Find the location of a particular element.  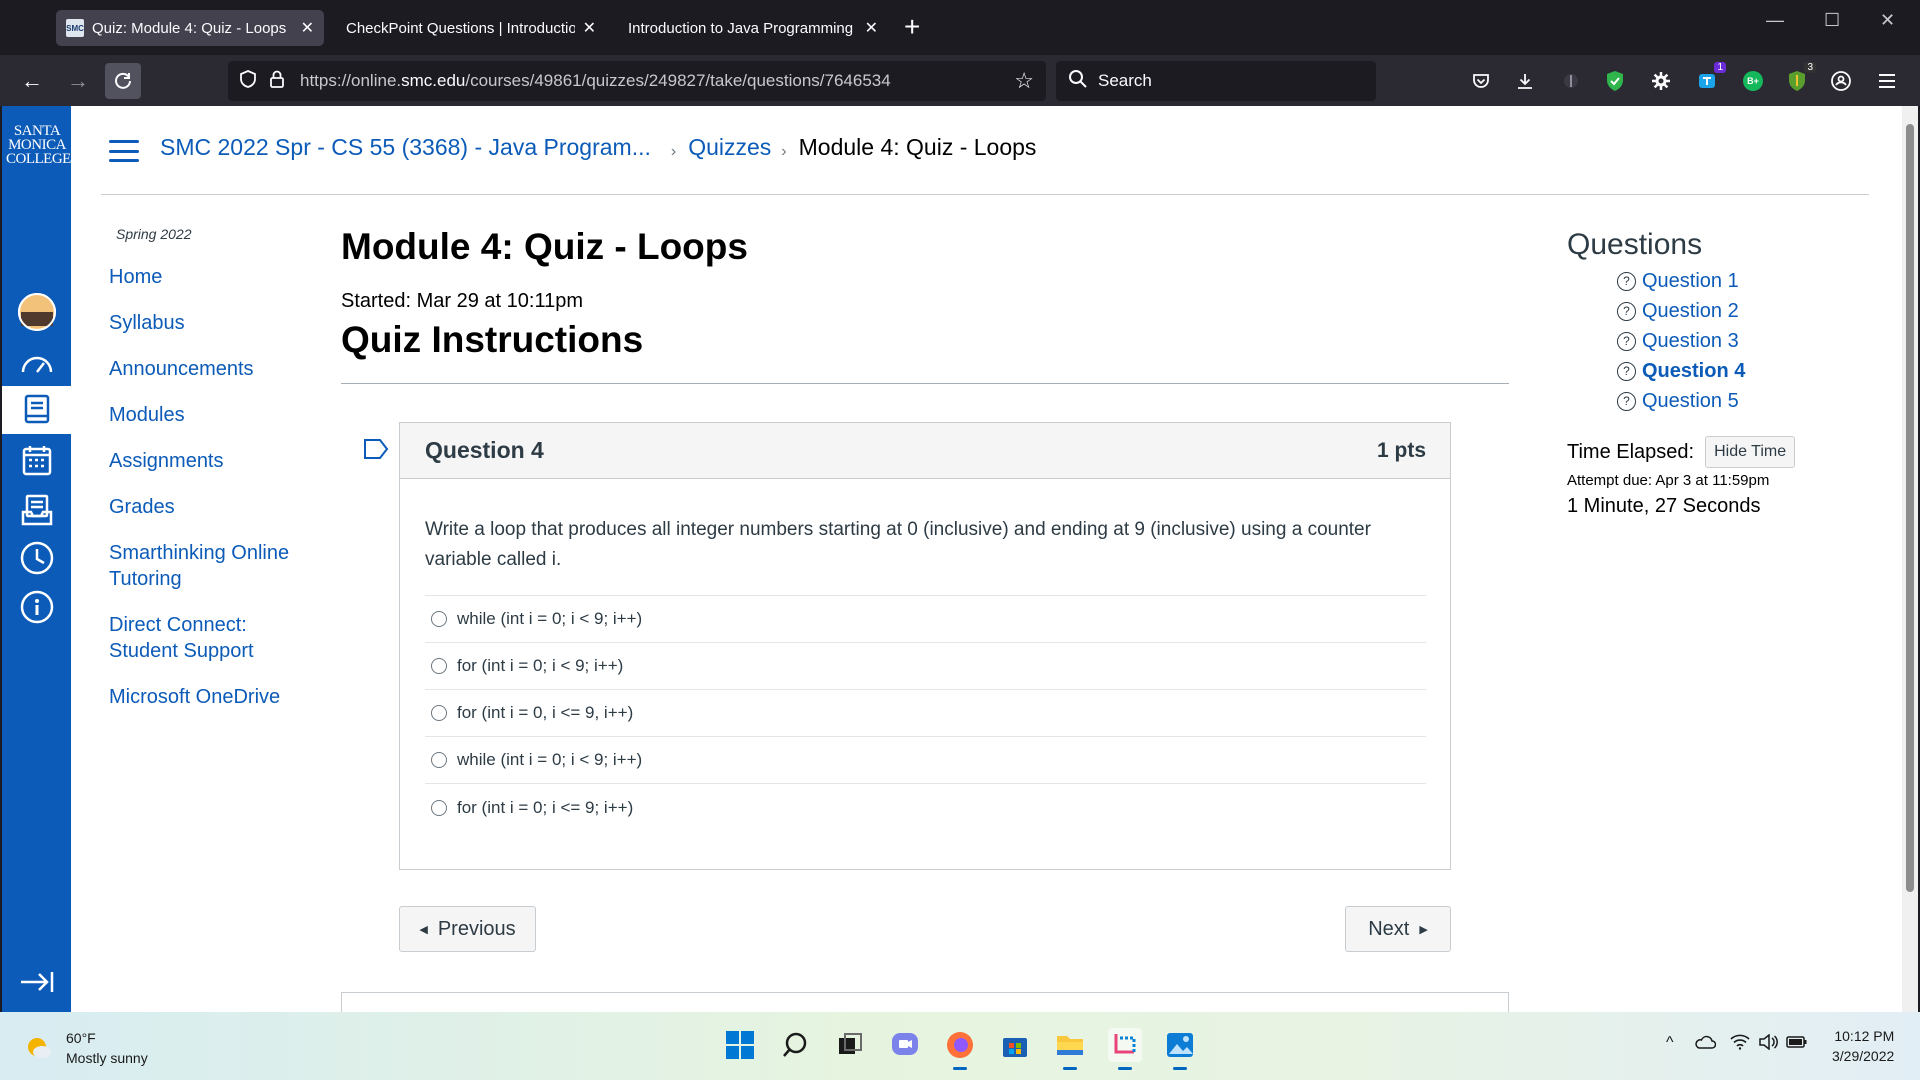

tab-quiz: SMC Quiz: Module 4: Quiz - Loops ✕ is located at coordinates (190, 28).